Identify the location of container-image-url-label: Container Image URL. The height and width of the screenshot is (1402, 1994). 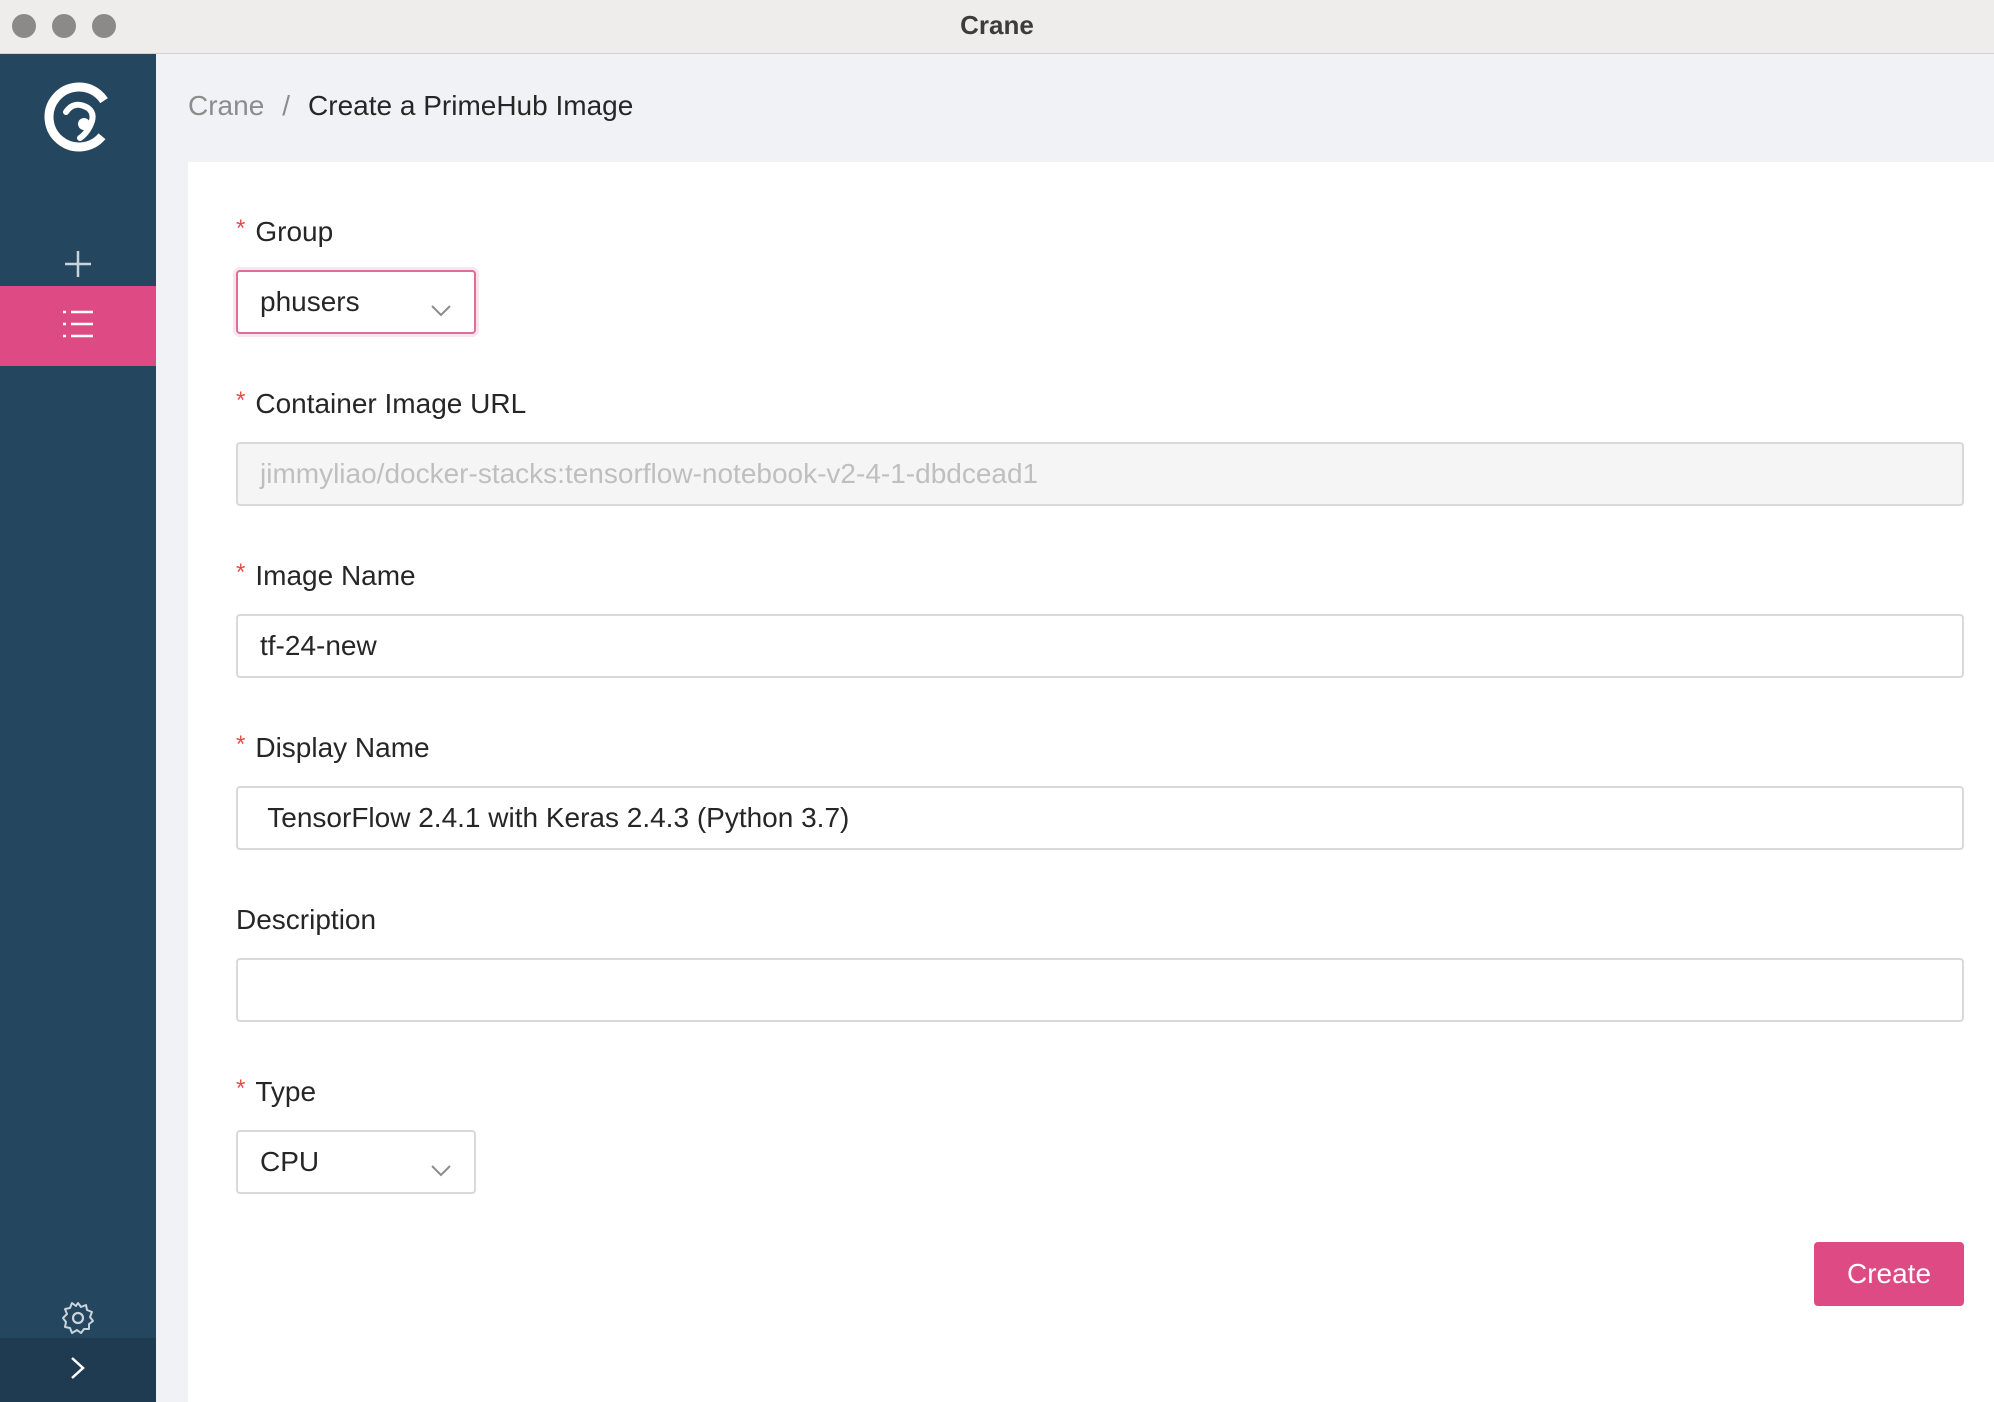
(391, 403).